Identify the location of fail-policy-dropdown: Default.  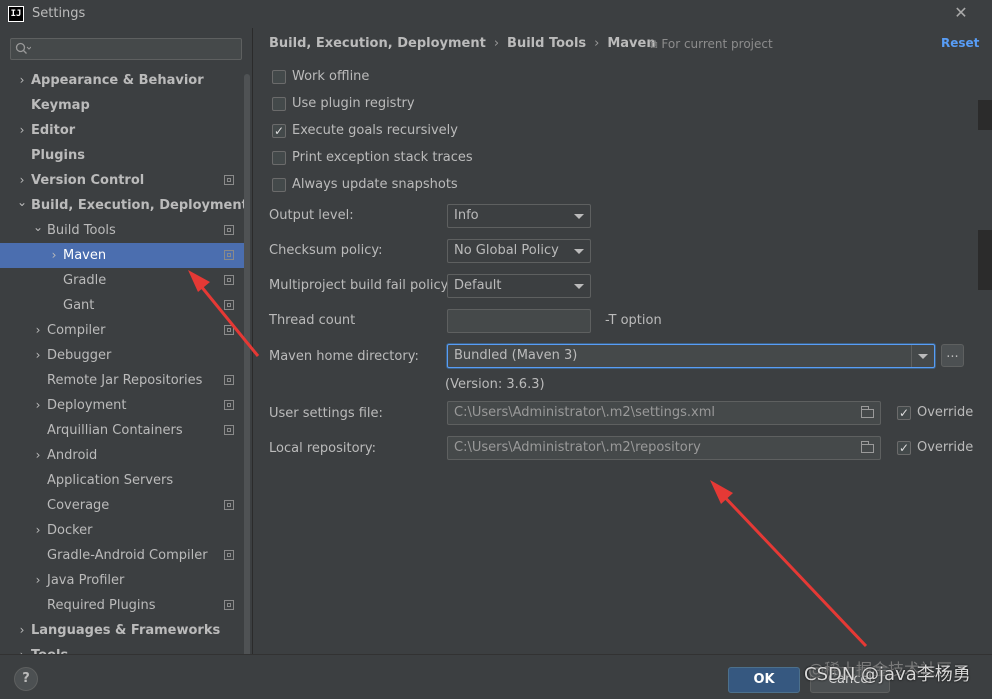
(519, 286).